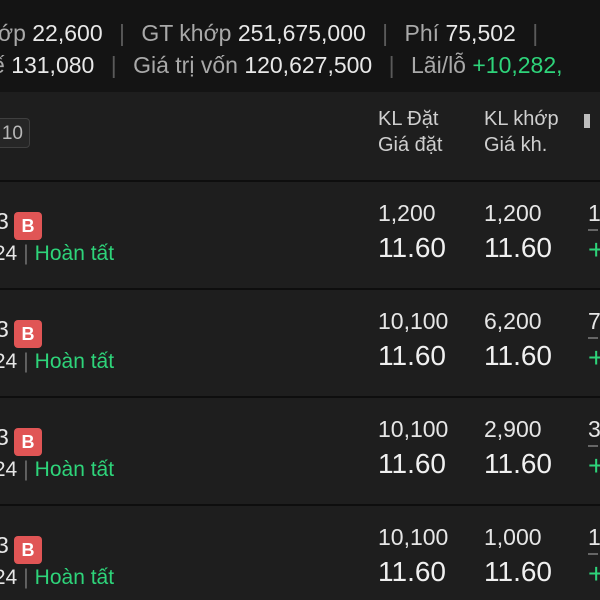  I want to click on header-order-price: Giá đặt, so click(410, 145).